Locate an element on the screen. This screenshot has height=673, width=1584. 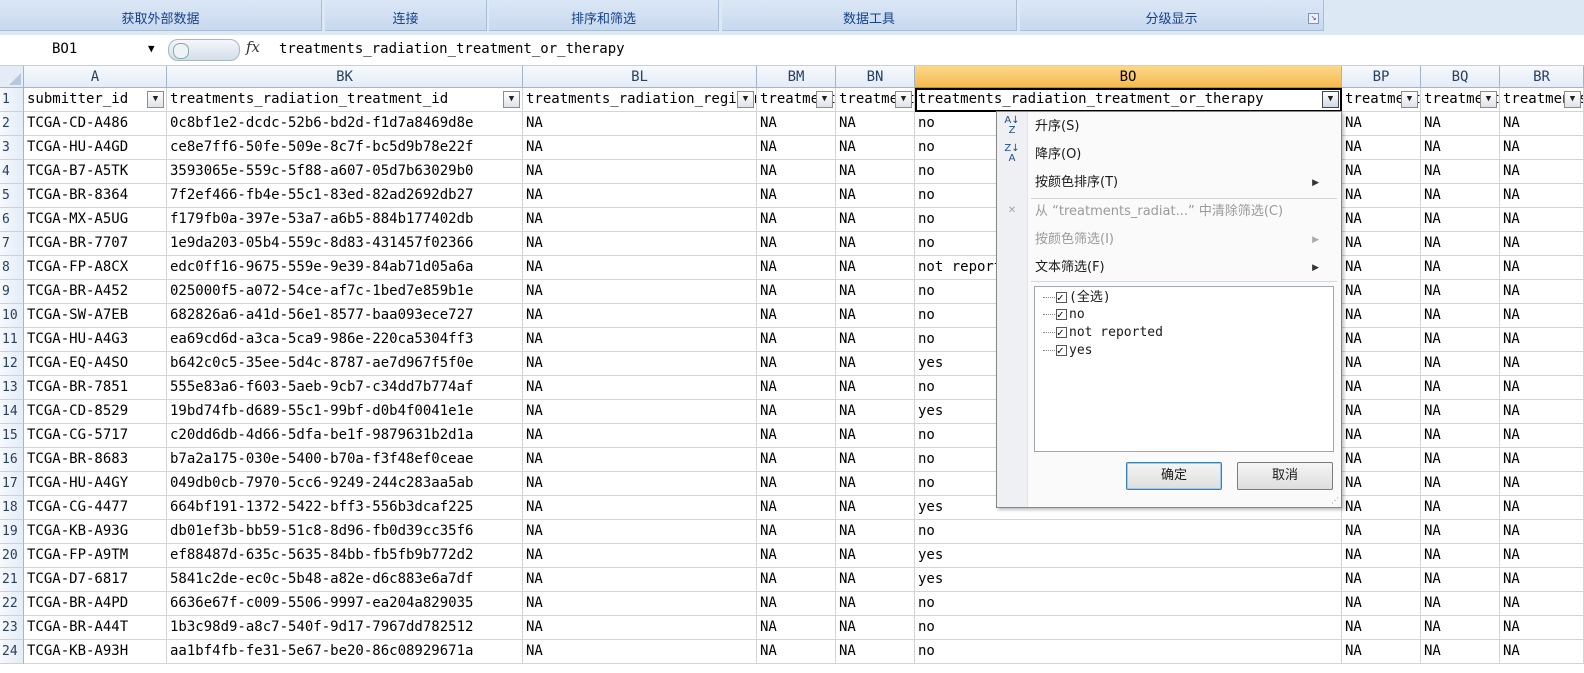
row-header: 10 is located at coordinates (12, 316).